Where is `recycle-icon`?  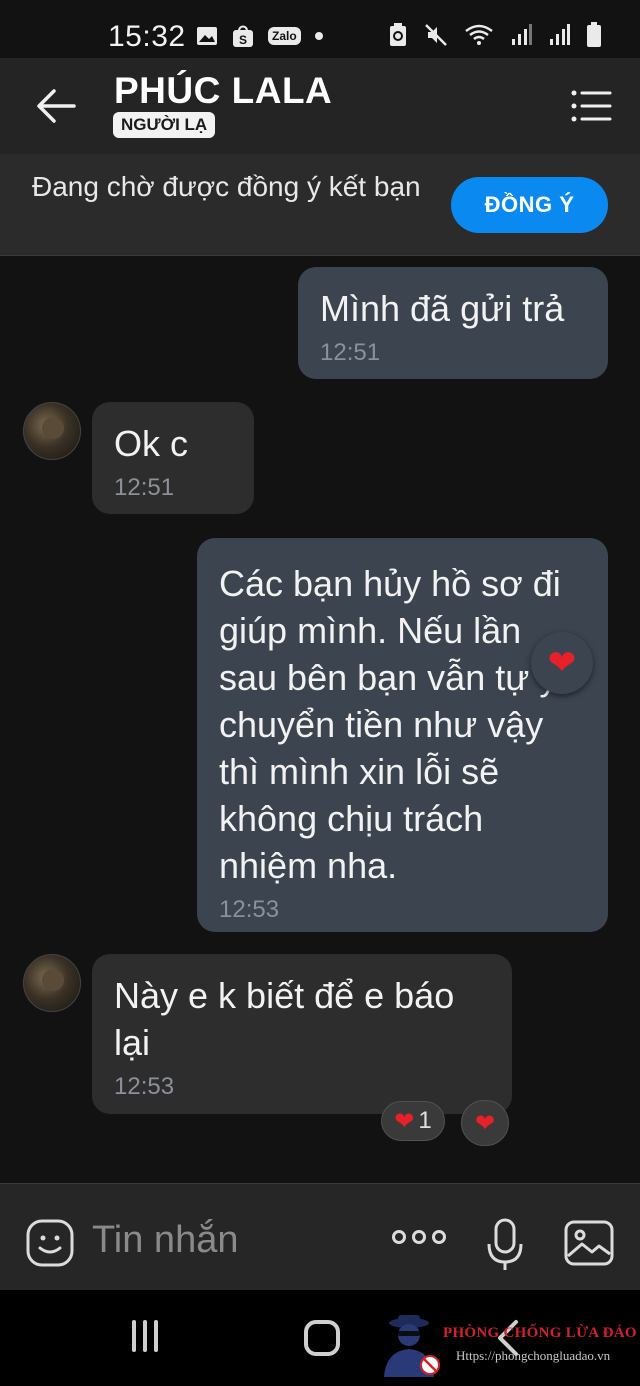 recycle-icon is located at coordinates (398, 34).